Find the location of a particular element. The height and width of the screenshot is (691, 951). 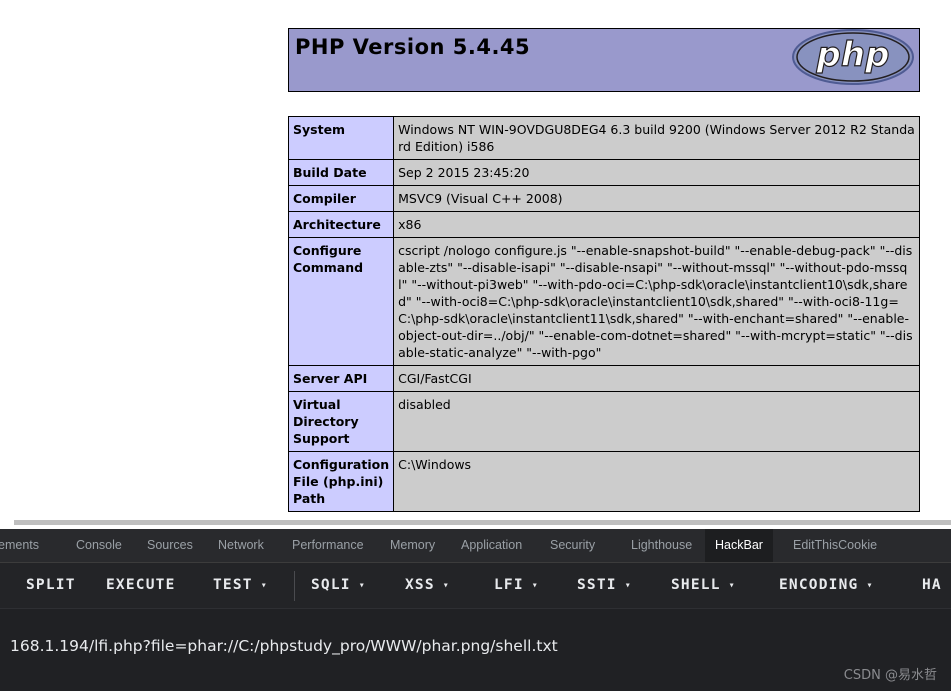

hackbar-button-label: SQLI is located at coordinates (331, 585).